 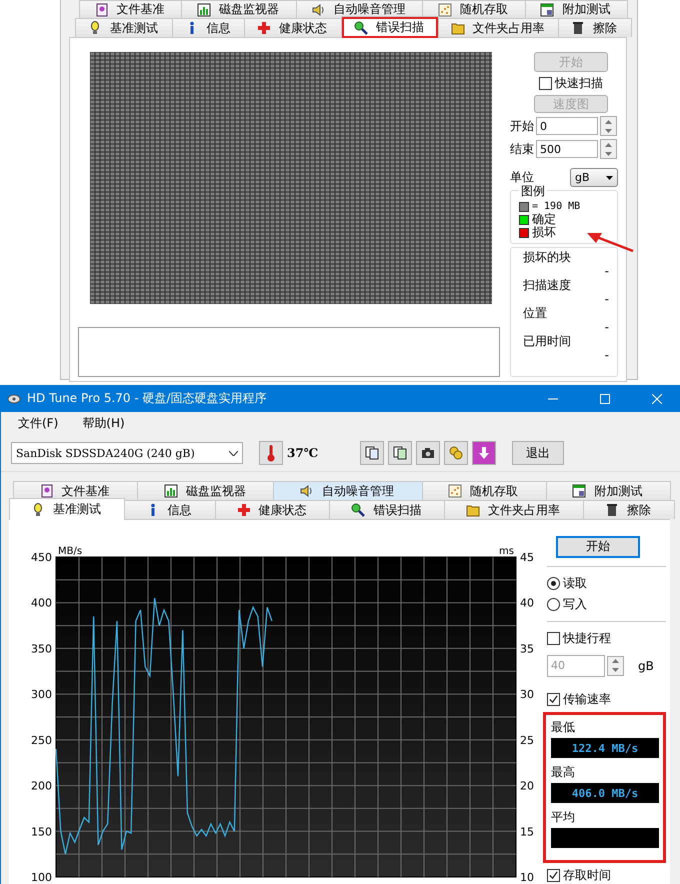 What do you see at coordinates (41, 786) in the screenshot?
I see `axis-tick-label: 200` at bounding box center [41, 786].